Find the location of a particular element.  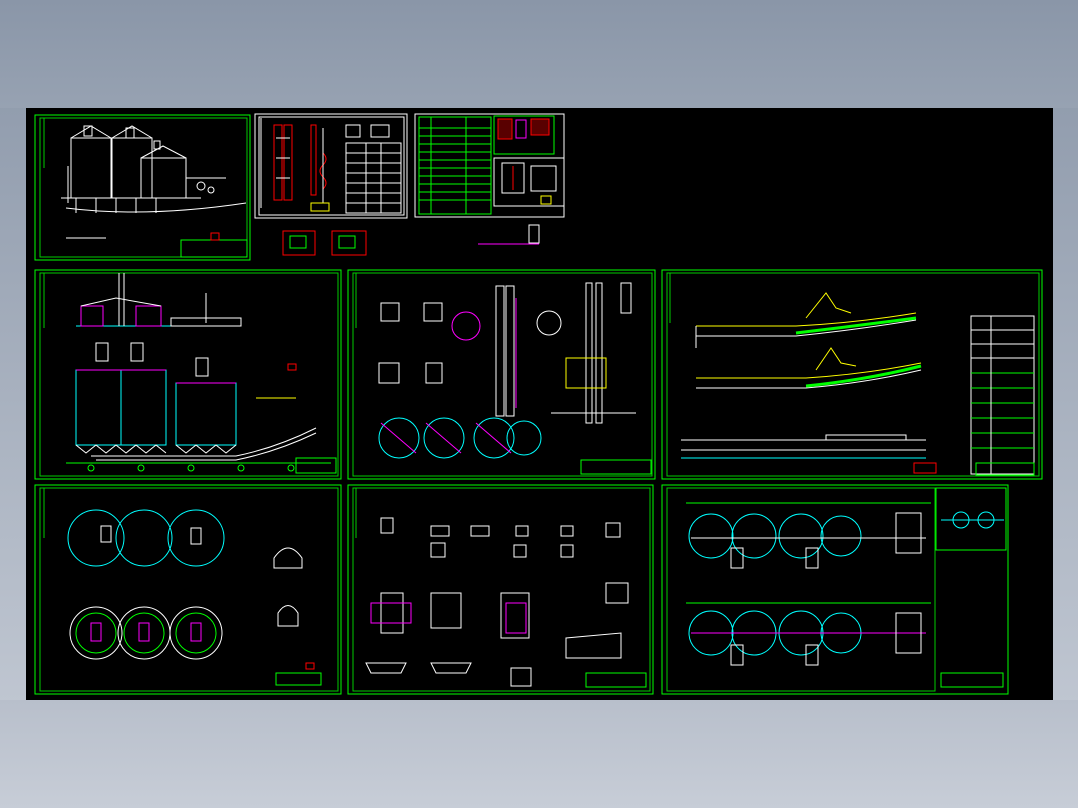

sheet-layout-plan is located at coordinates (835, 589).